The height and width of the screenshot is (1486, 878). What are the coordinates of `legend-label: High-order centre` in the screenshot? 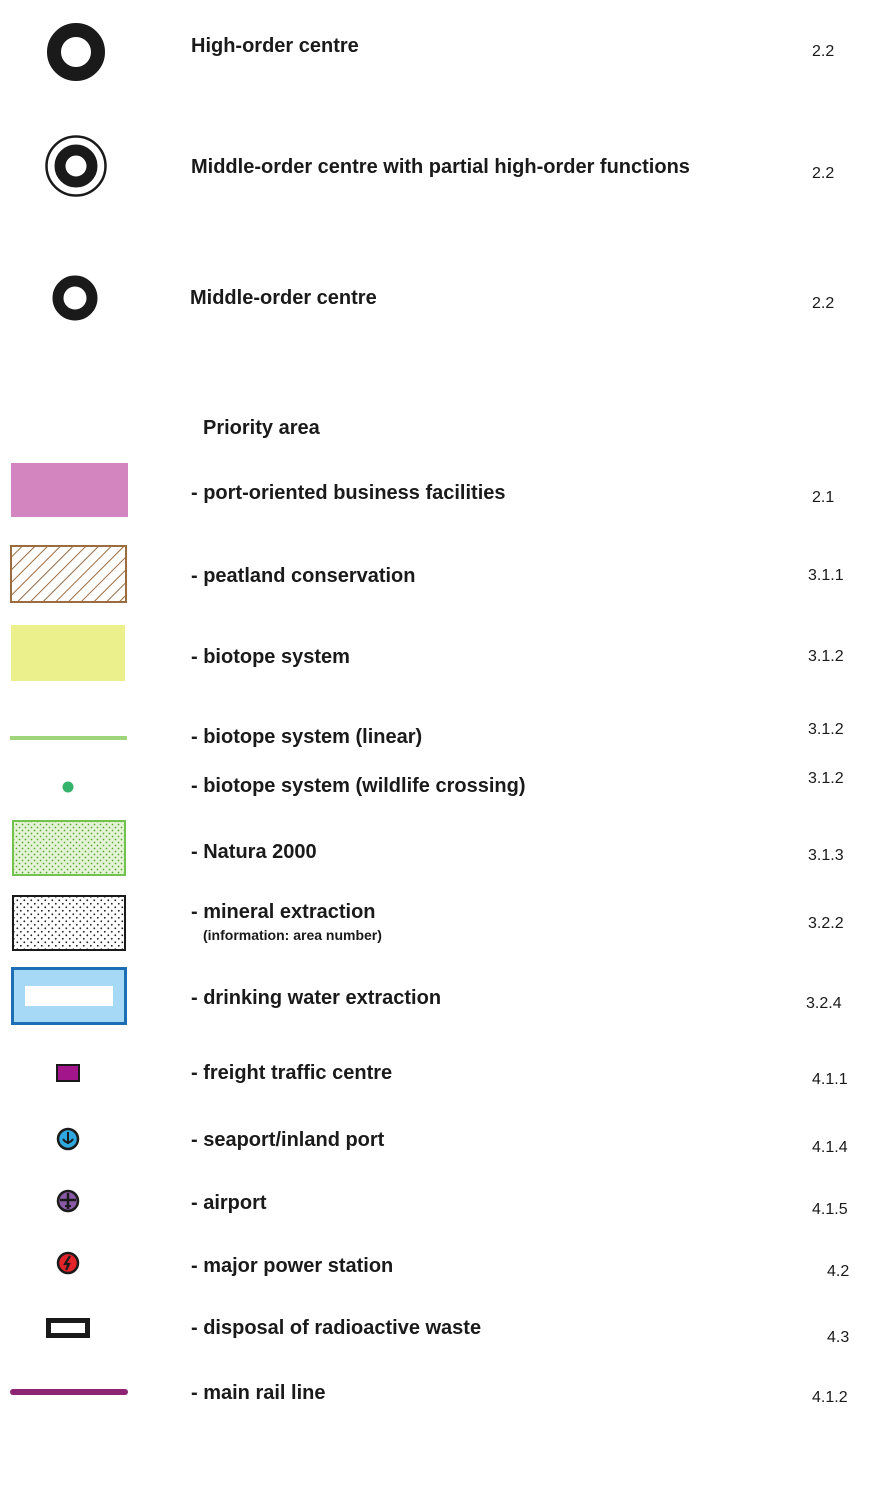 It's located at (275, 46).